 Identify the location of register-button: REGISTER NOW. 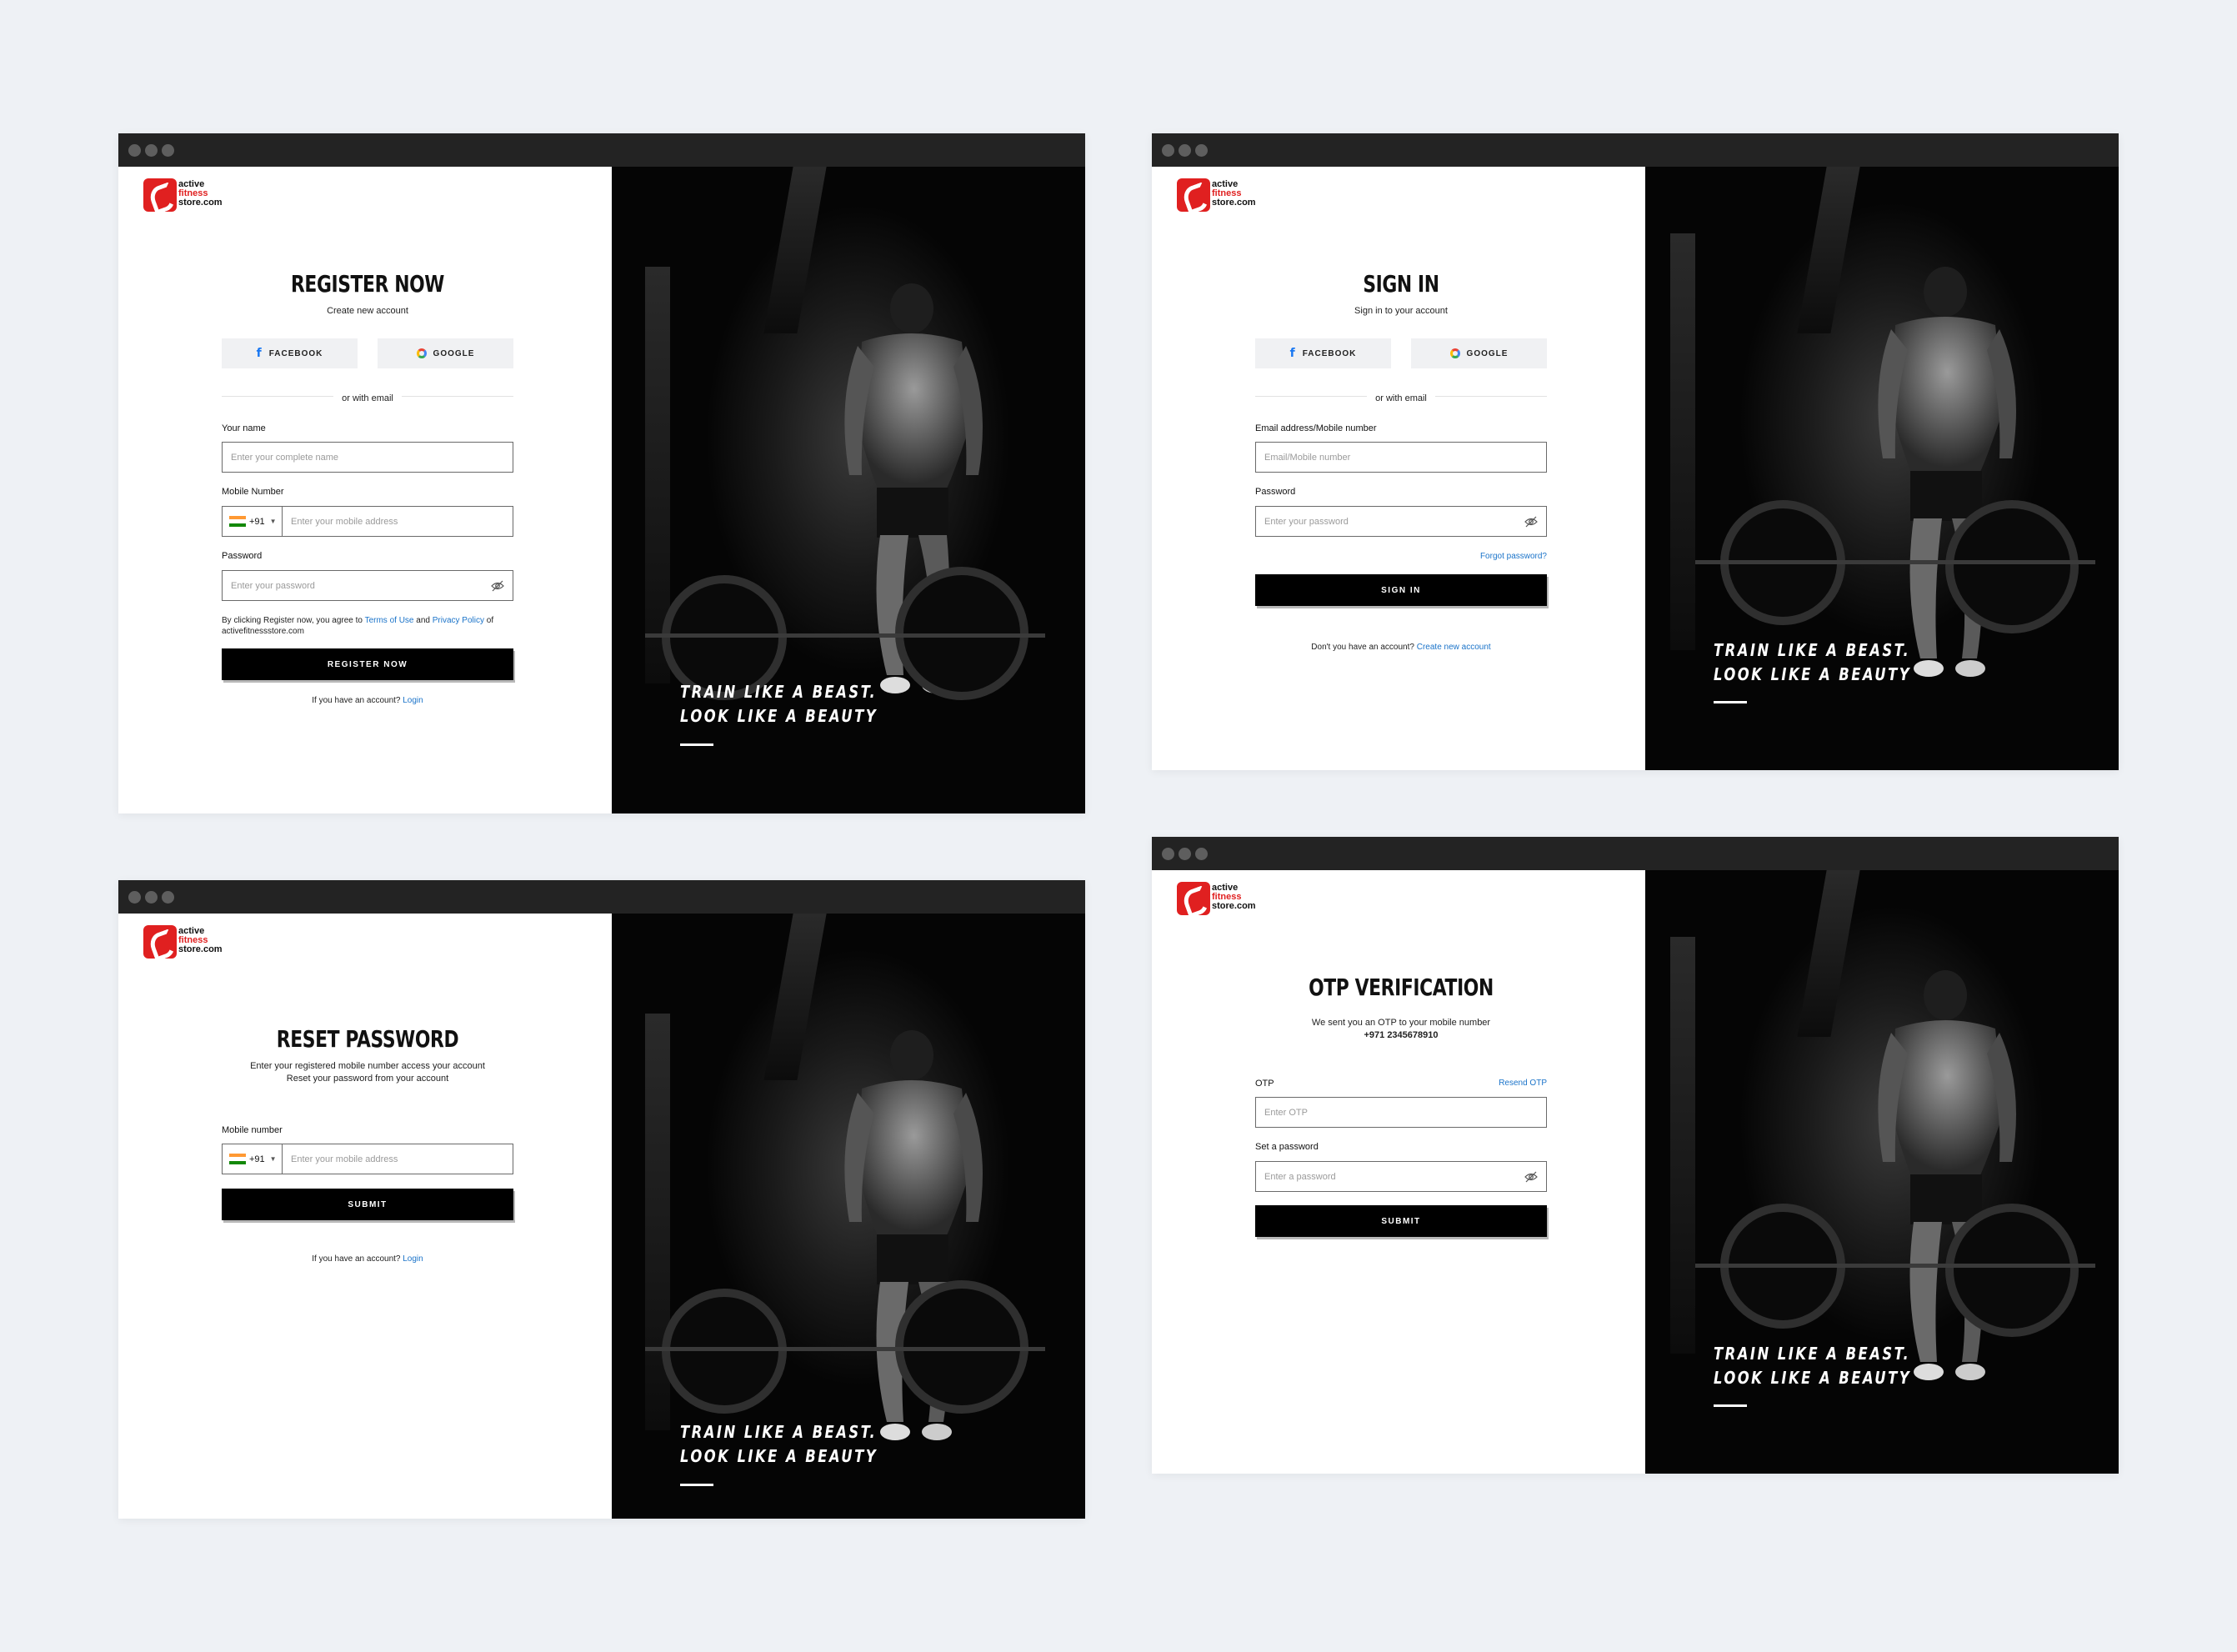
(367, 664).